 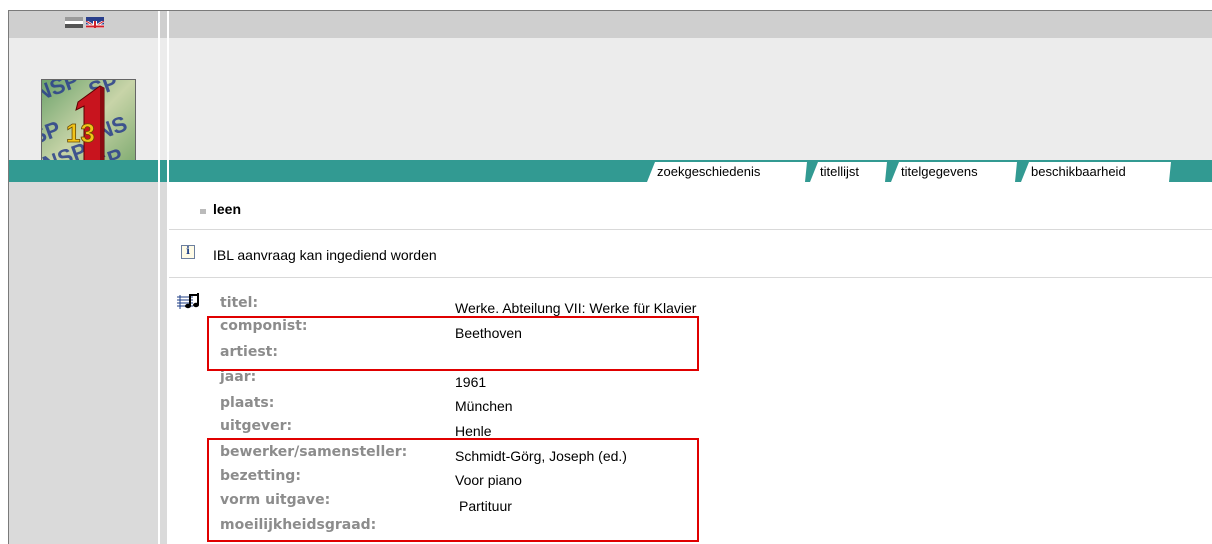 I want to click on svg-text: NSP, so click(x=62, y=93).